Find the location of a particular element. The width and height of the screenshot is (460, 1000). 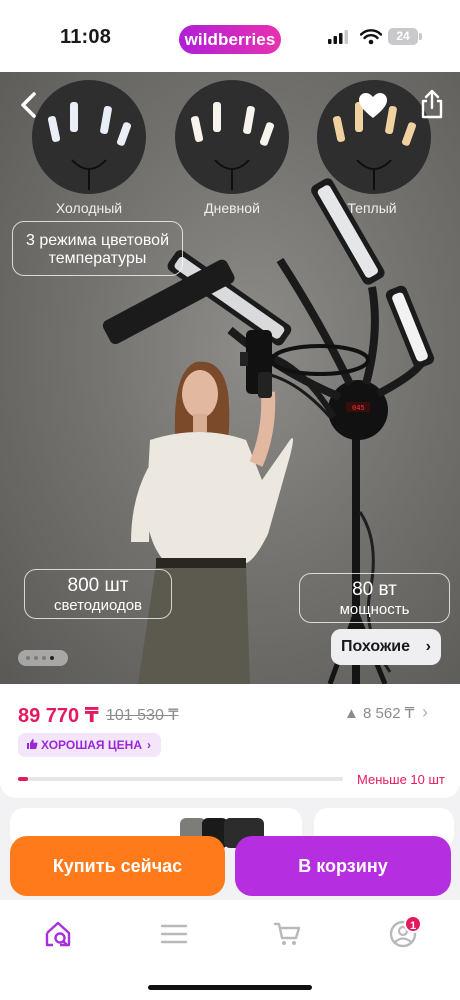

current-price: 89 770 ₸ is located at coordinates (58, 716).